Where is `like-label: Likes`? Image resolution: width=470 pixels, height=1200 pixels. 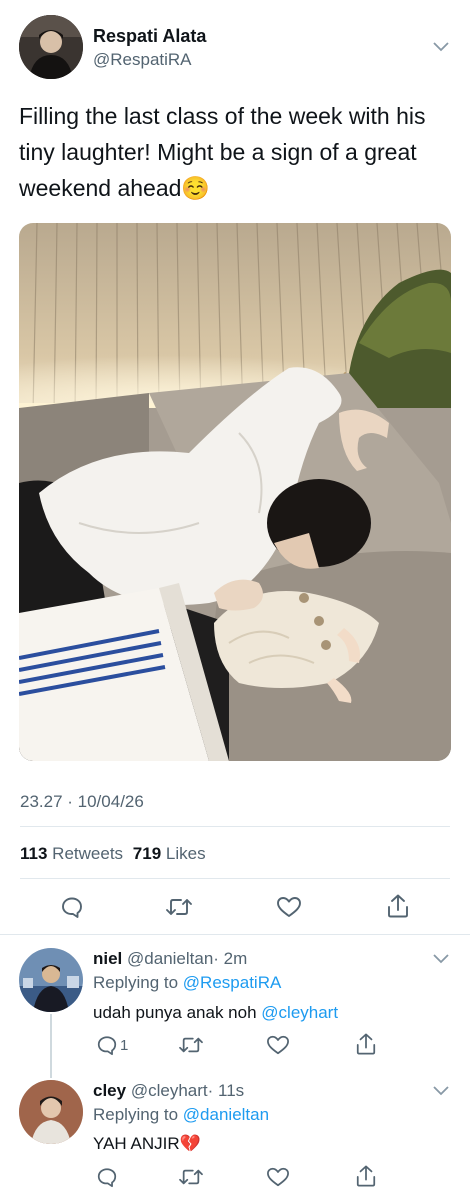
like-label: Likes is located at coordinates (186, 853).